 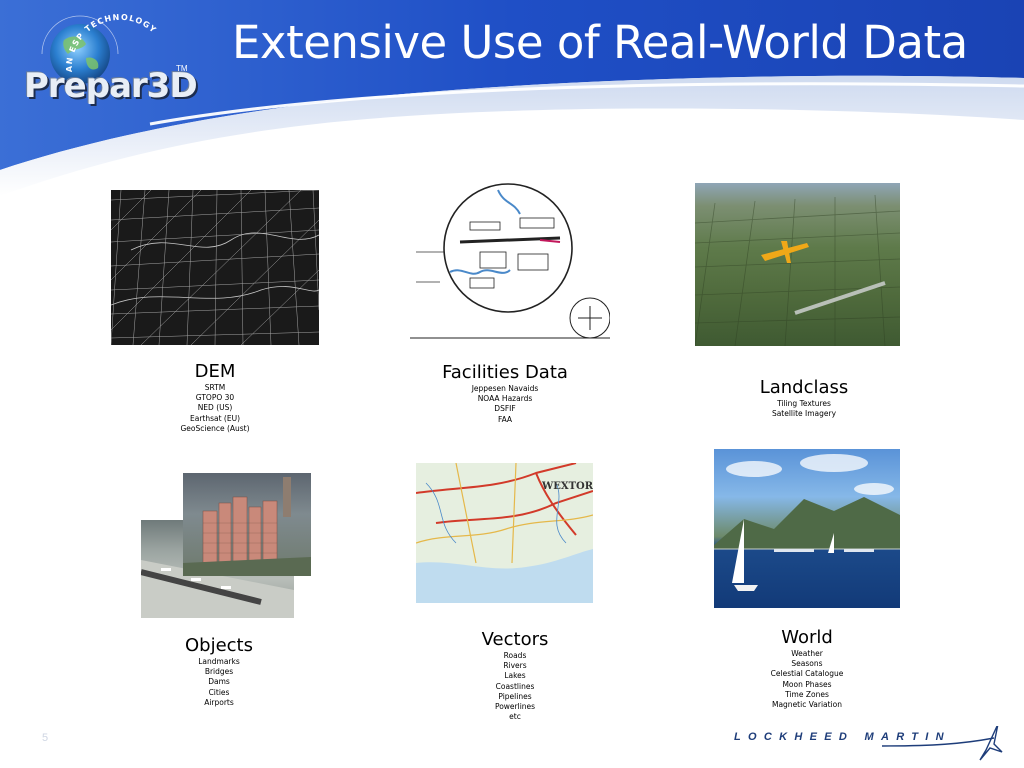 What do you see at coordinates (215, 387) in the screenshot?
I see `dem-line: SRTM` at bounding box center [215, 387].